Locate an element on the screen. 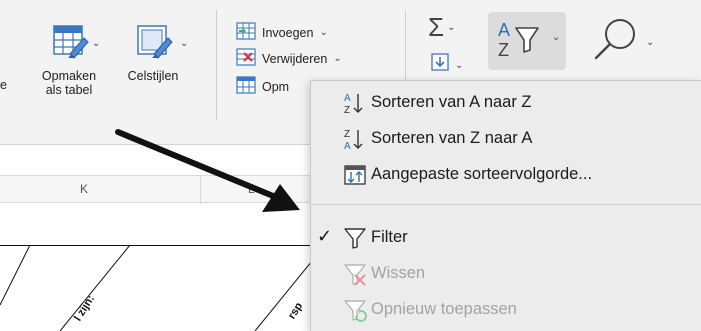 The image size is (701, 331). cell-styles-button: Celstijlen is located at coordinates (153, 51).